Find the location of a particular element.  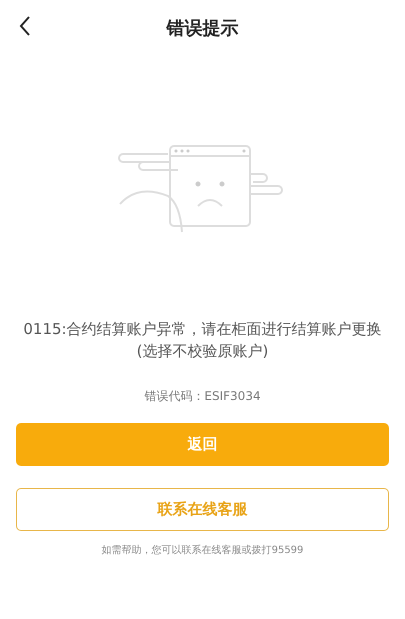

page-title: 错误提示 is located at coordinates (202, 28).